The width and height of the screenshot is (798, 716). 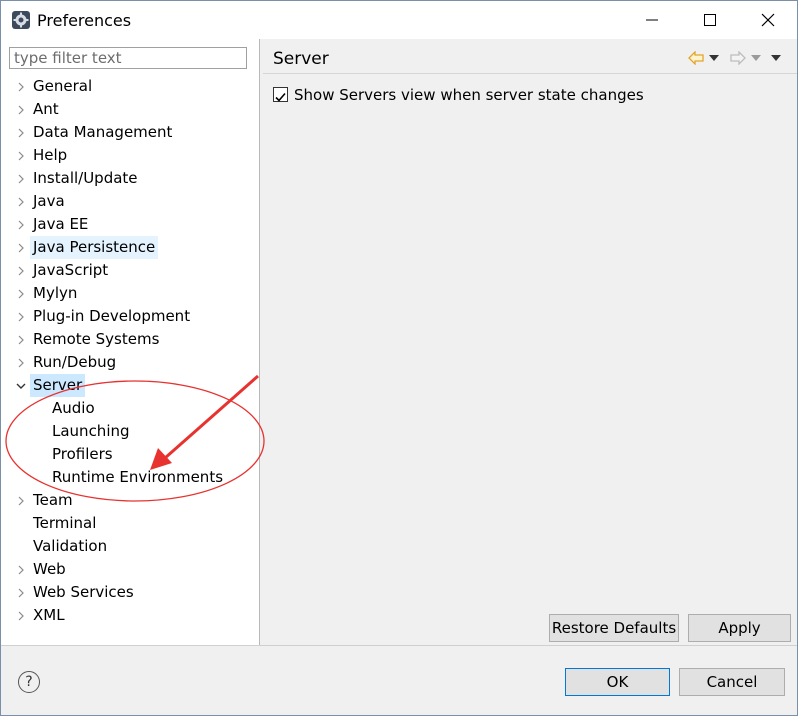 What do you see at coordinates (130, 201) in the screenshot?
I see `tree-item: Java` at bounding box center [130, 201].